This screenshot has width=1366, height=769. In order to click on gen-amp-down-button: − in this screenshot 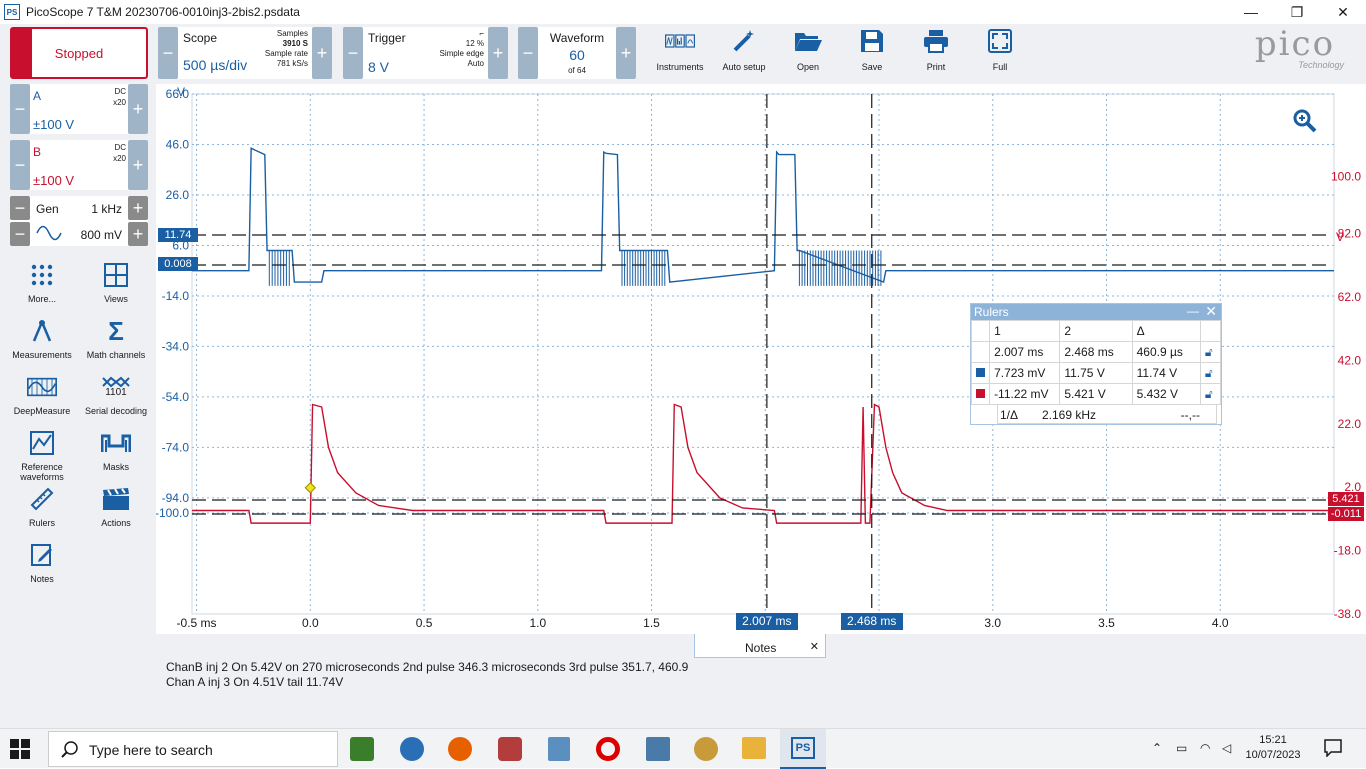, I will do `click(20, 234)`.